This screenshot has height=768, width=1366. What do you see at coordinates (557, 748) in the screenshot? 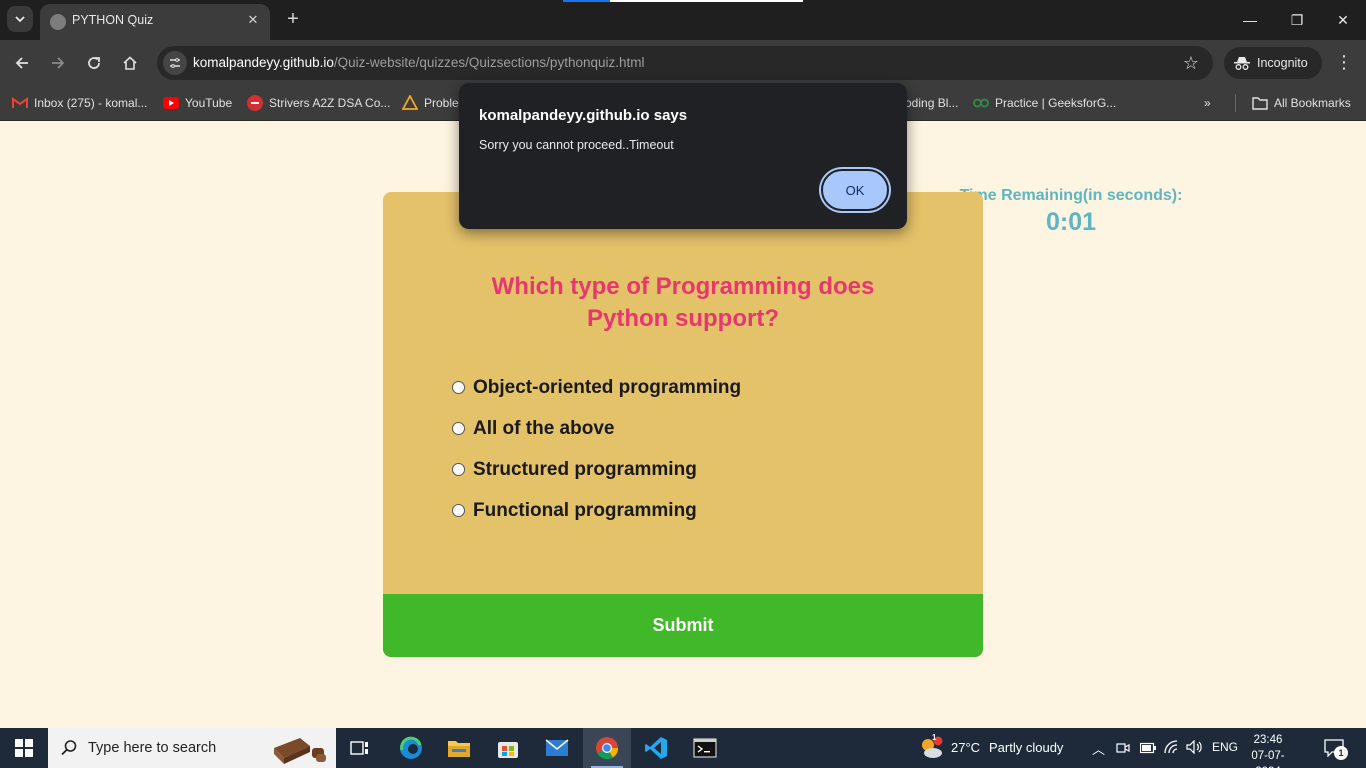
I see `mail-icon` at bounding box center [557, 748].